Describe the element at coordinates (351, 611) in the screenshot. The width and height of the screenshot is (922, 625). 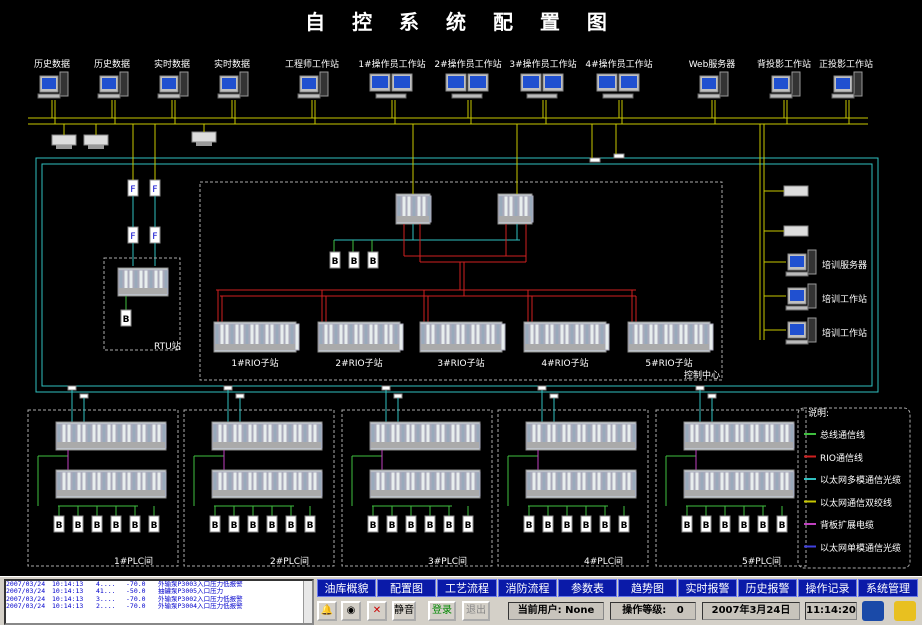
I see `alarm-ack-icon: ◉` at that location.